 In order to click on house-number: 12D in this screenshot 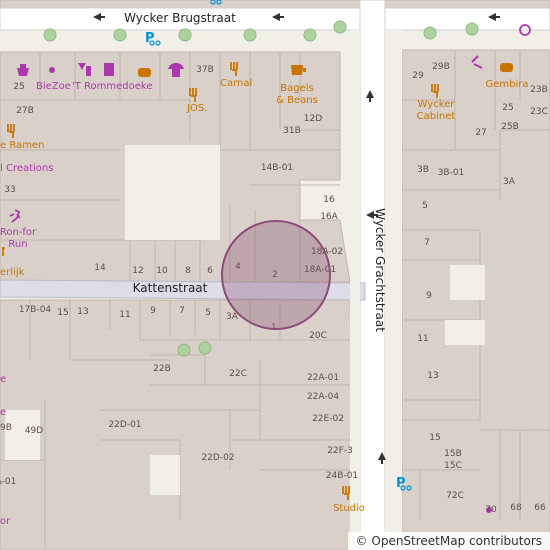, I will do `click(313, 119)`.